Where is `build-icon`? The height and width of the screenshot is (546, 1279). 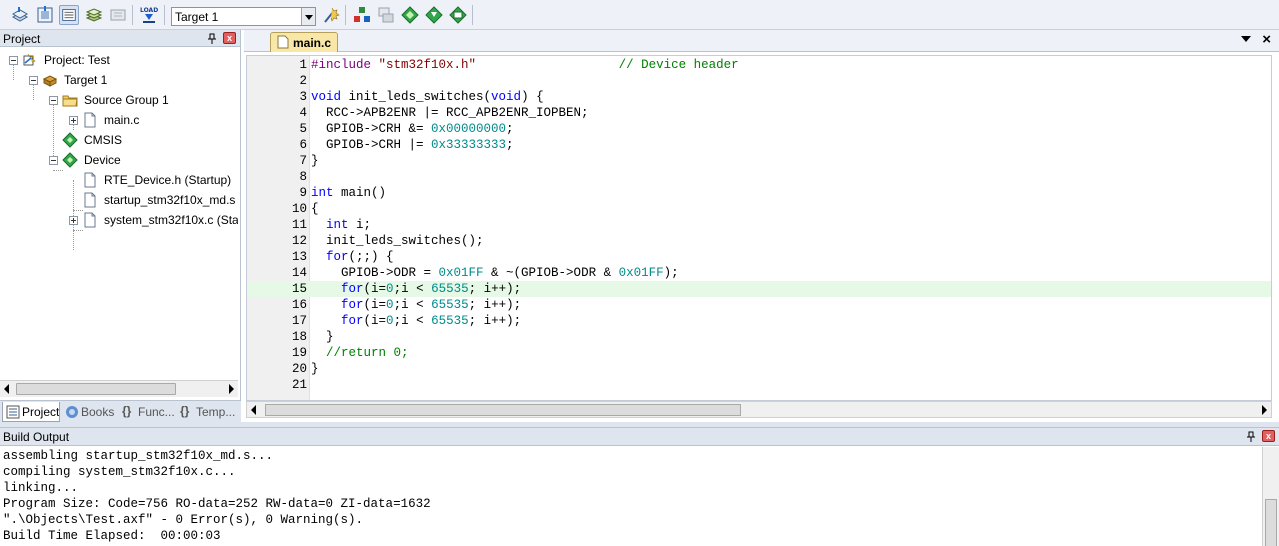 build-icon is located at coordinates (45, 15).